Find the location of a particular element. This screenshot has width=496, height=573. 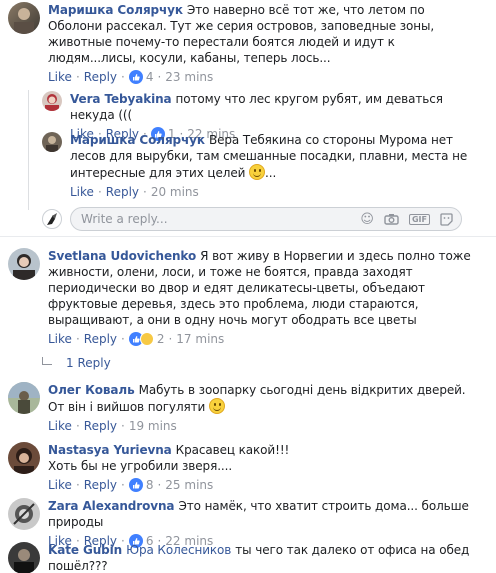

reaction-count: 8 is located at coordinates (150, 485).